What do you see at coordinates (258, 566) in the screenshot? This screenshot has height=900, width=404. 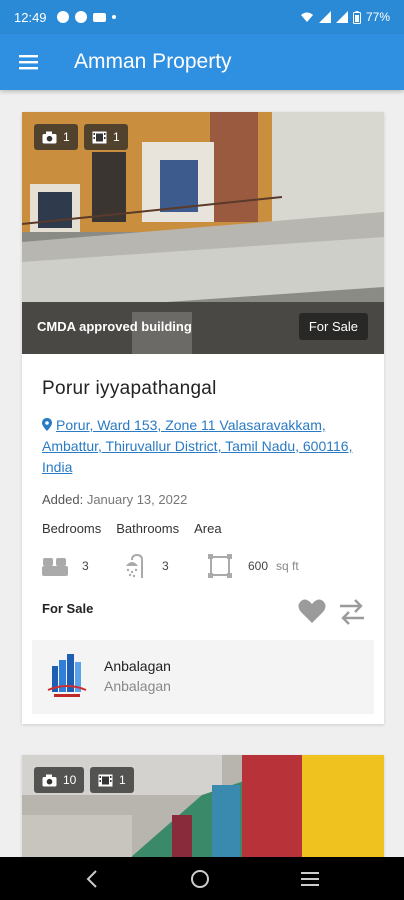 I see `area-value: 600` at bounding box center [258, 566].